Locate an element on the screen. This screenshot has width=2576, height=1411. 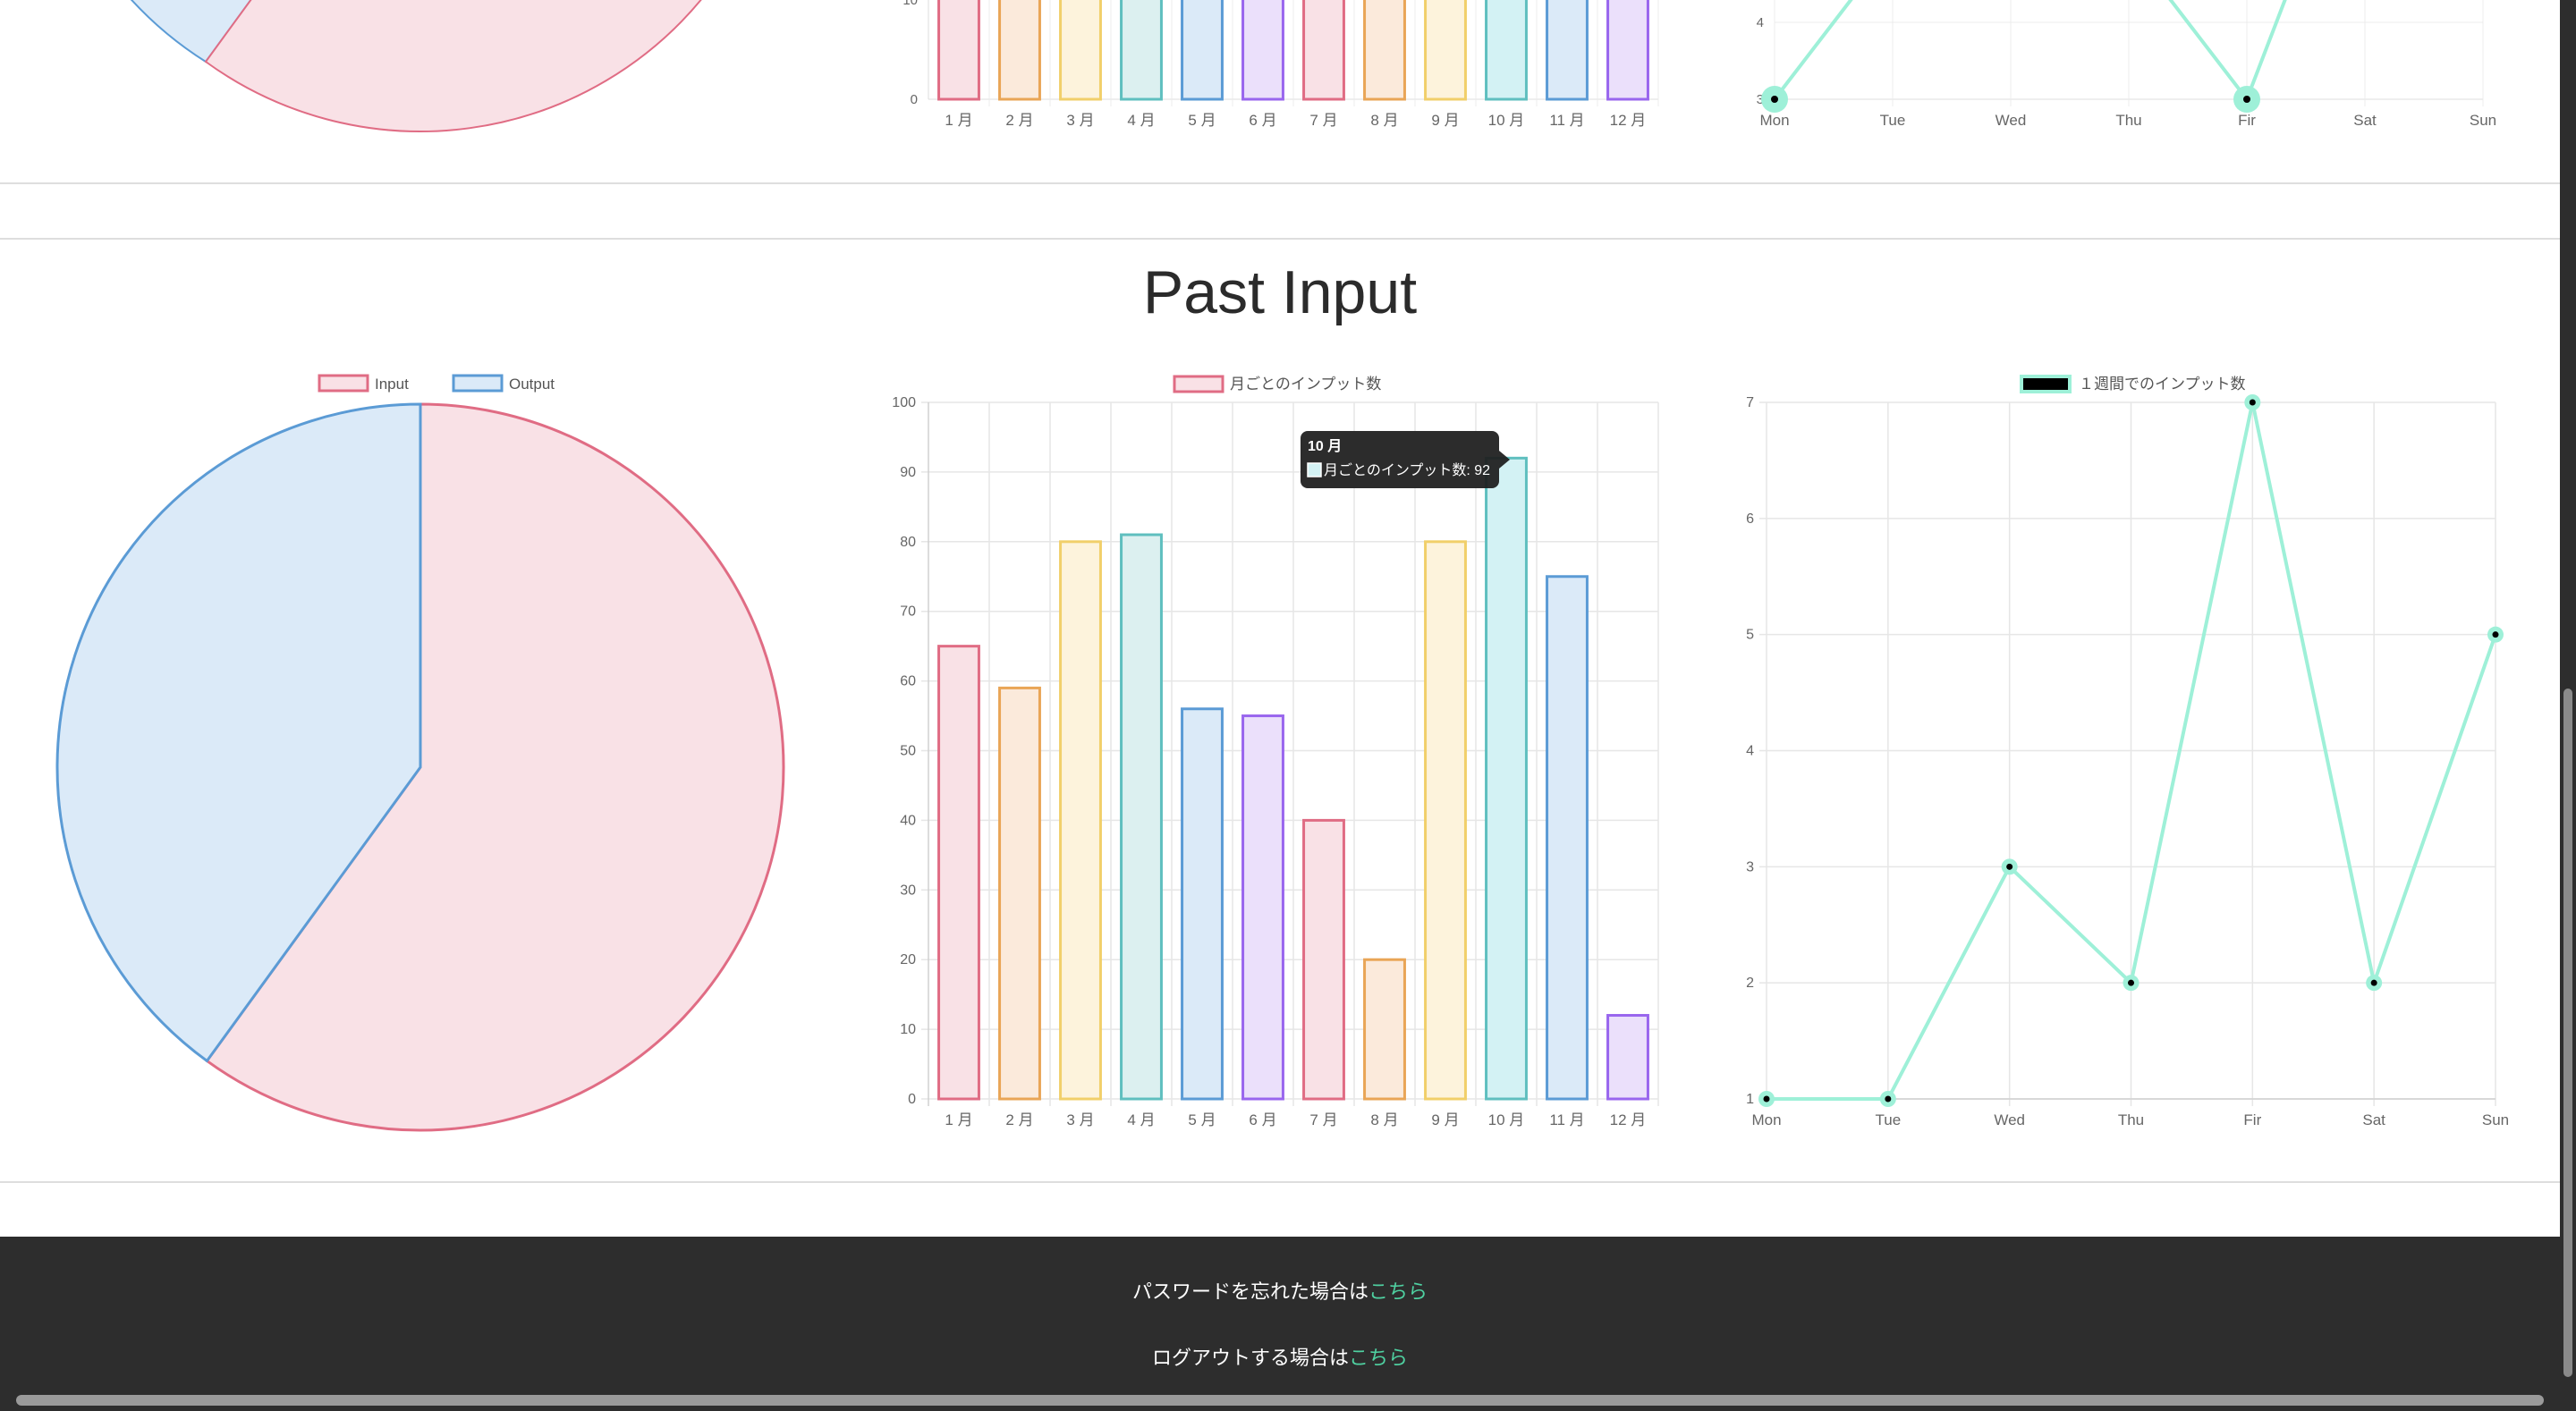
line-xtick: Fir is located at coordinates (2252, 1119).